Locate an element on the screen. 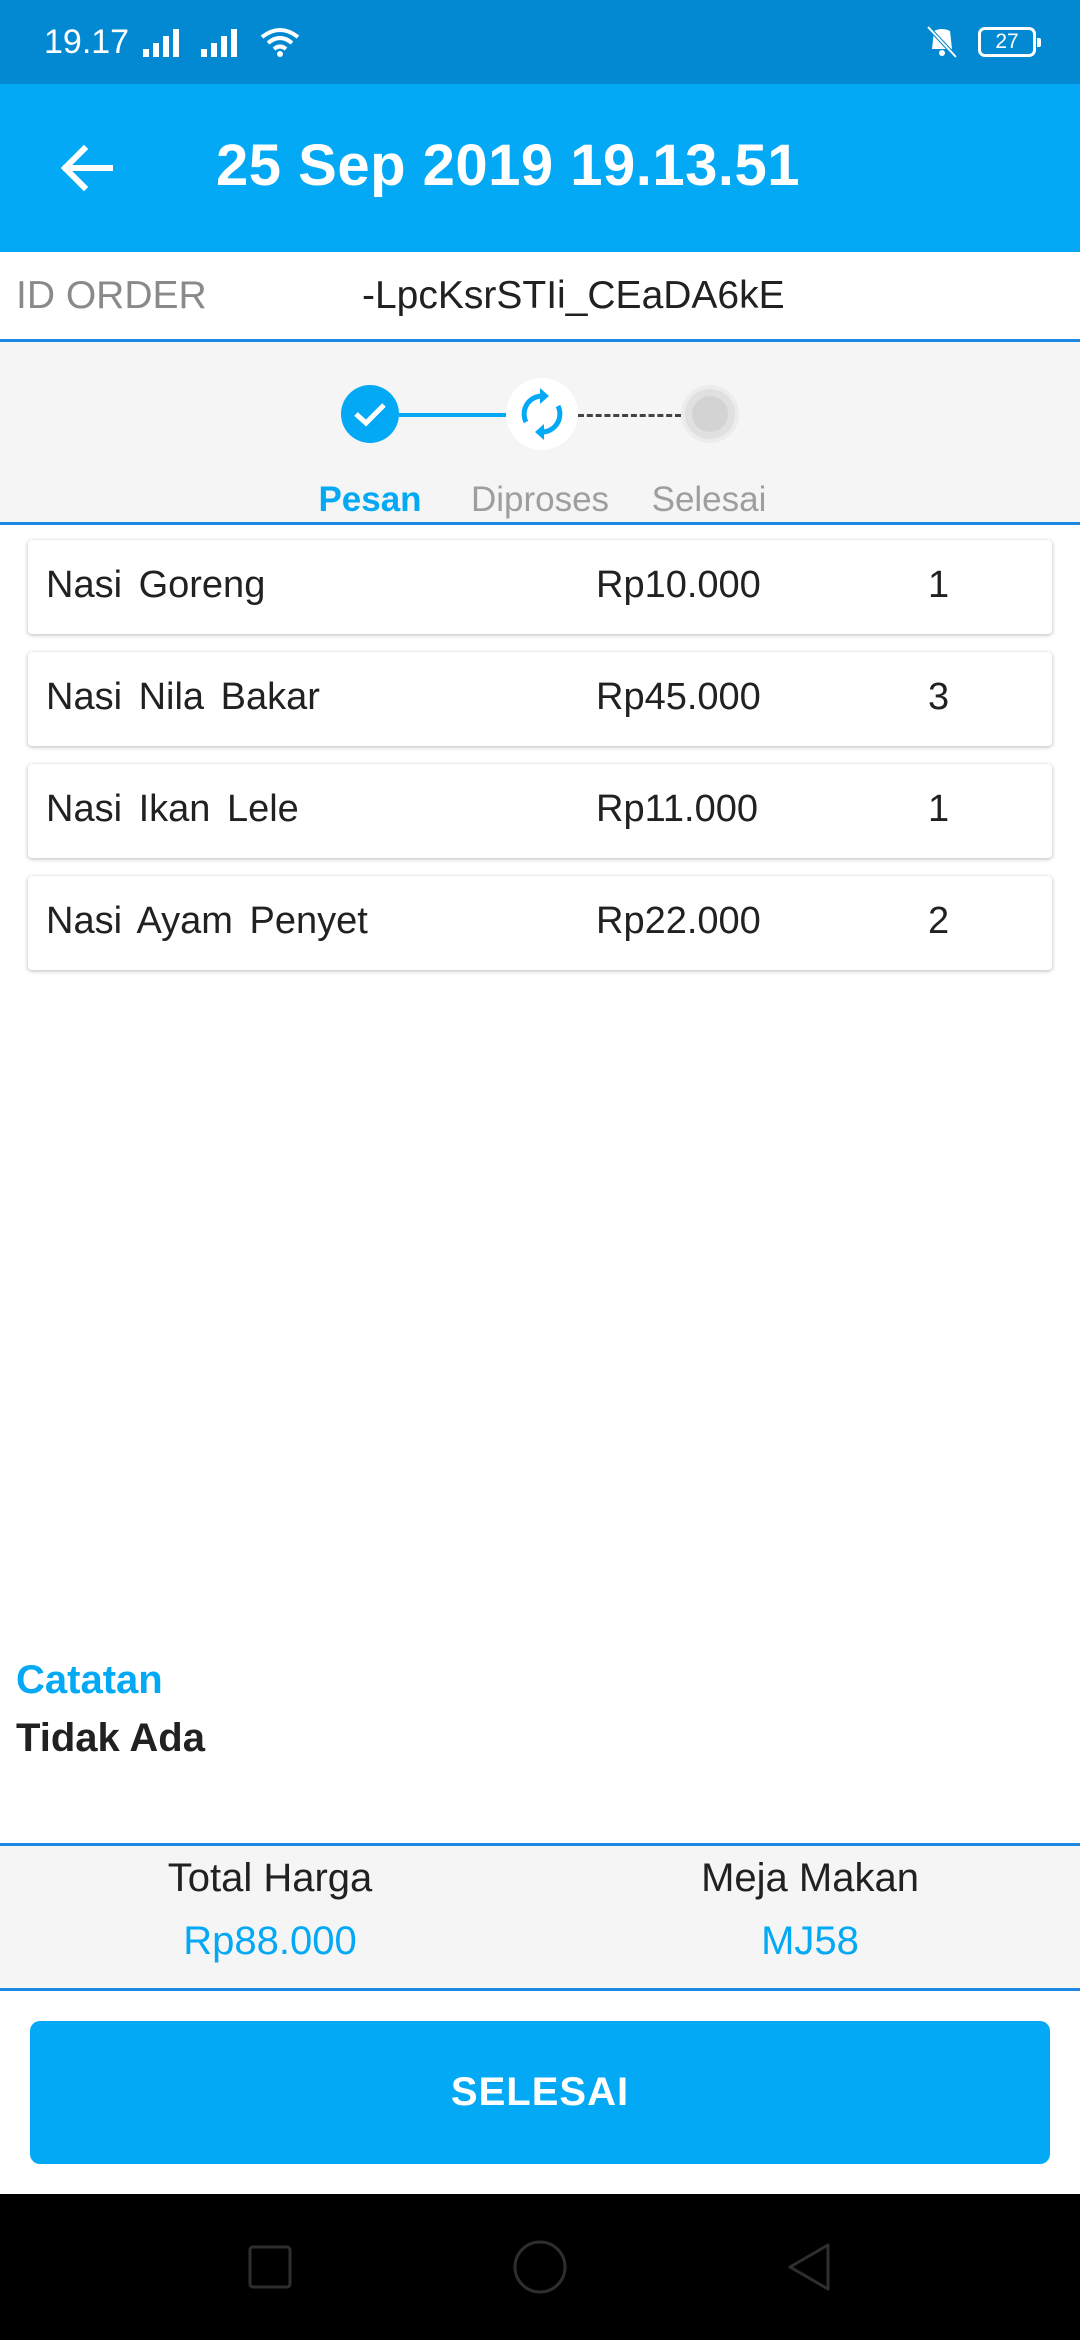 Image resolution: width=1080 pixels, height=2340 pixels. back-button is located at coordinates (86, 168).